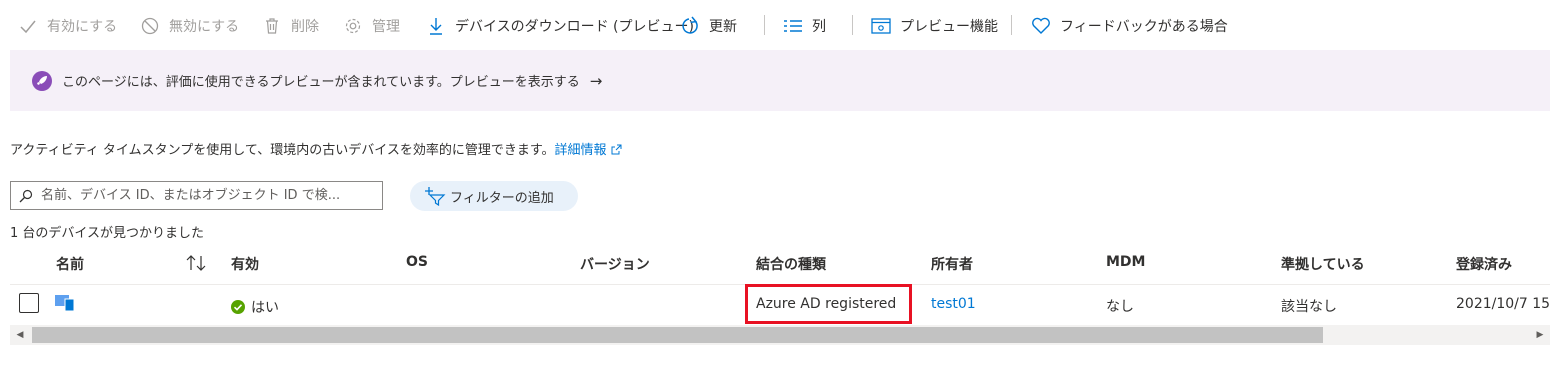 This screenshot has height=373, width=1562. I want to click on disable-label: 無効にする, so click(204, 27).